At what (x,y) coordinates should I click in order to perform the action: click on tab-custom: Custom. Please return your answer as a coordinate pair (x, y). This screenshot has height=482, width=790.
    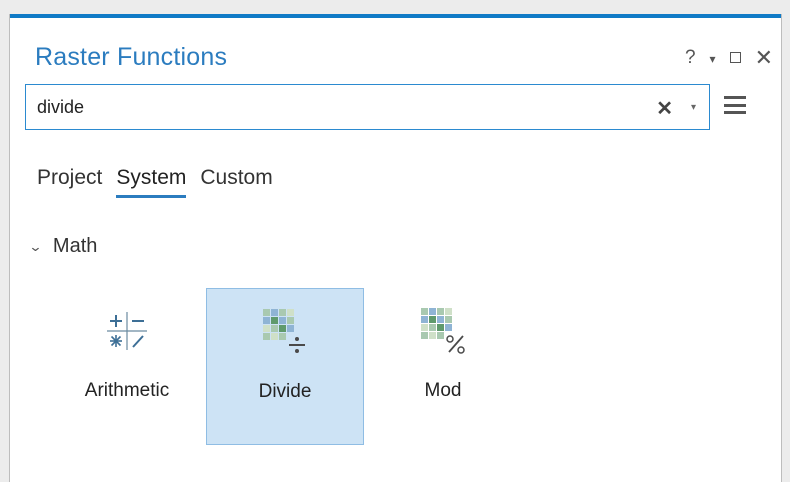
    Looking at the image, I should click on (236, 181).